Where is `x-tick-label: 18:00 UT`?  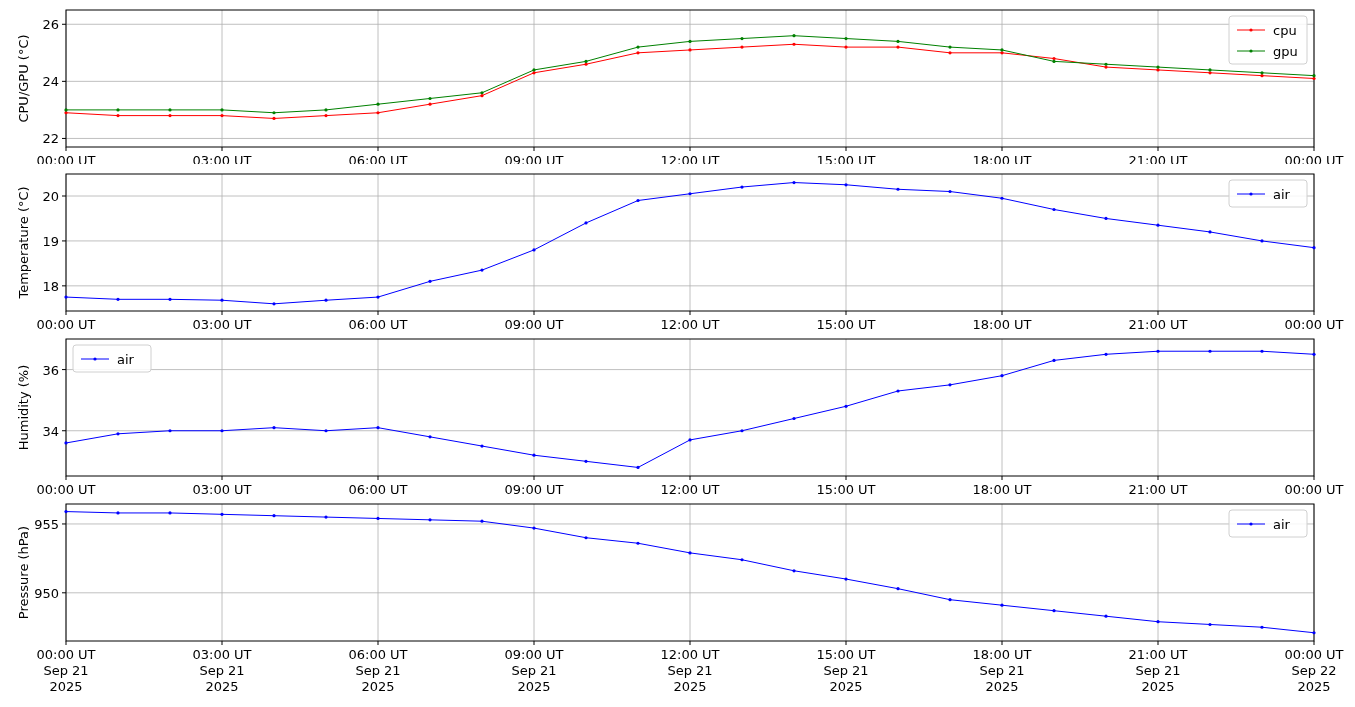 x-tick-label: 18:00 UT is located at coordinates (1002, 323).